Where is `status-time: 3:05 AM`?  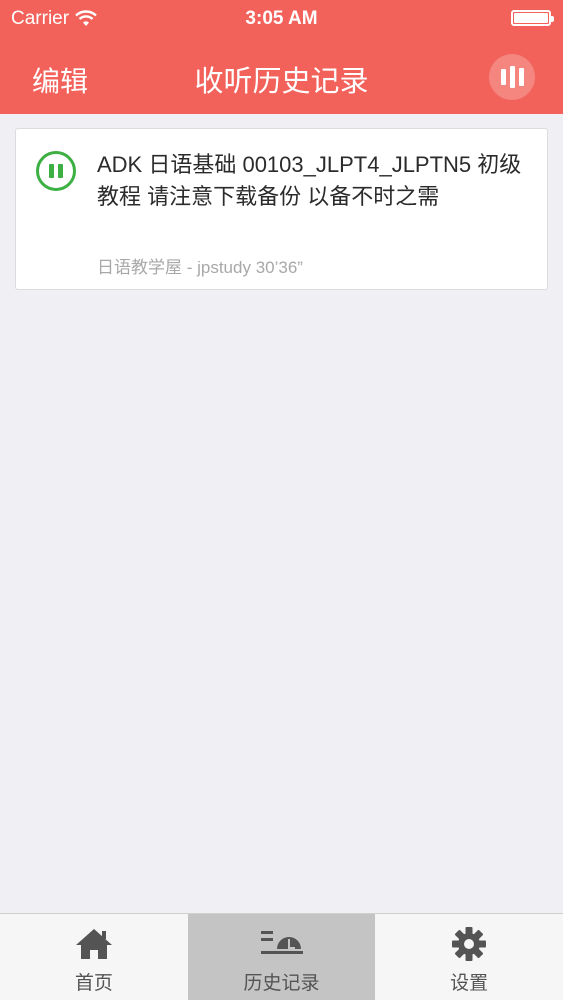 status-time: 3:05 AM is located at coordinates (281, 18).